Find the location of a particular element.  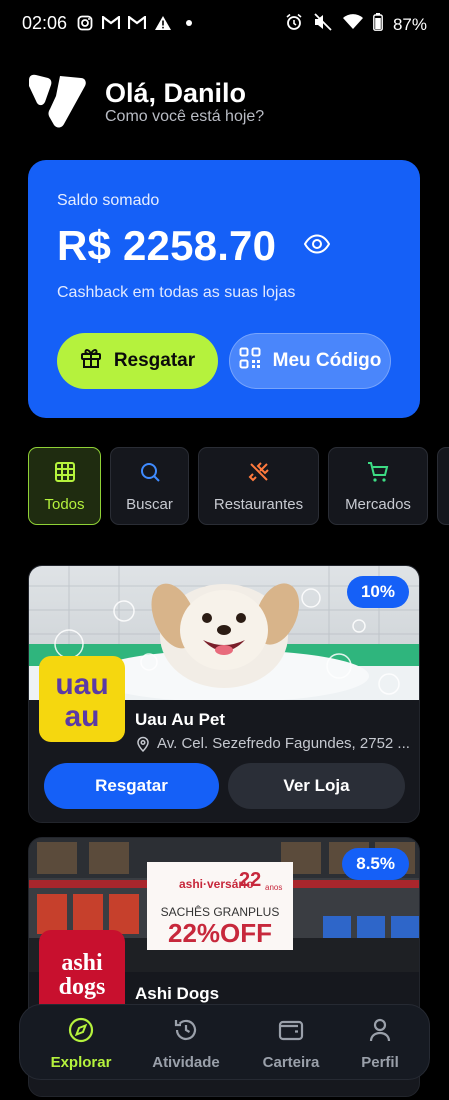

compass-icon is located at coordinates (81, 1032).